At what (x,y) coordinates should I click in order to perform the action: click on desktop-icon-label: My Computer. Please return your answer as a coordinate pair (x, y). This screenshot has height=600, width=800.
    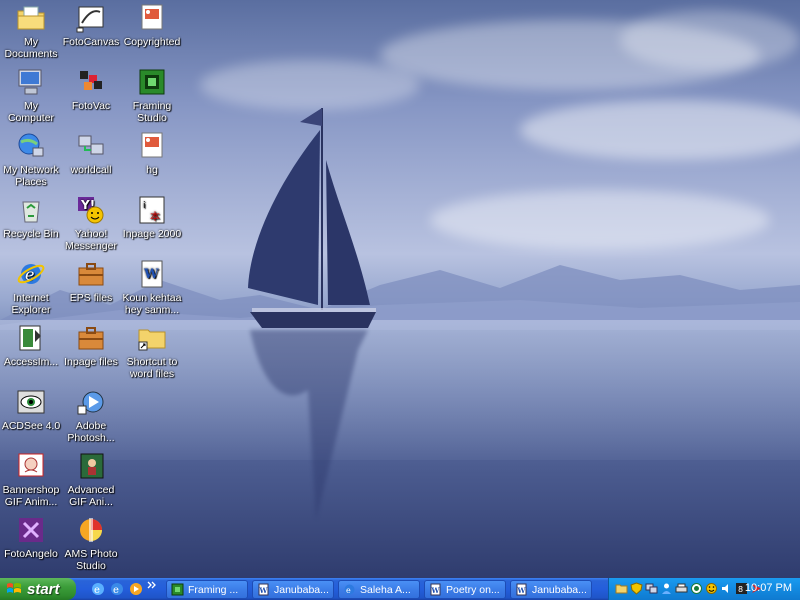
    Looking at the image, I should click on (31, 112).